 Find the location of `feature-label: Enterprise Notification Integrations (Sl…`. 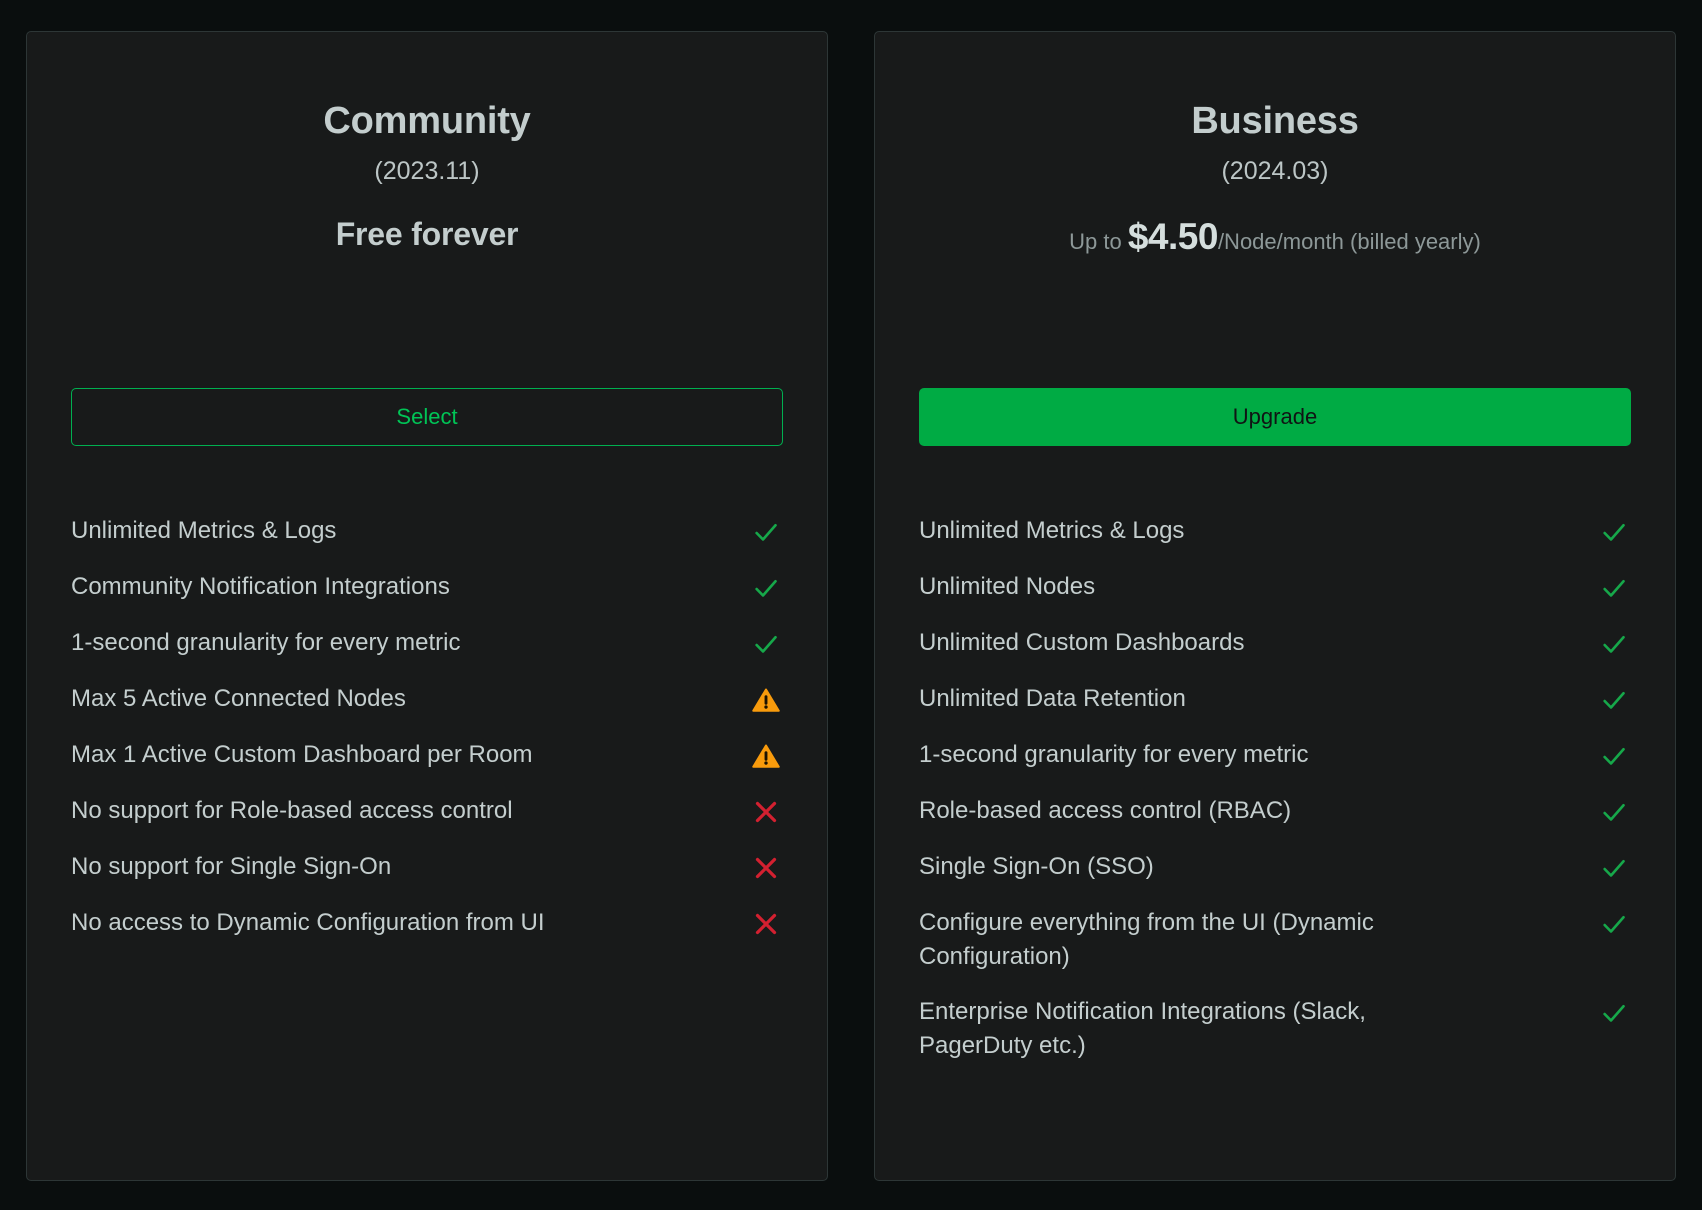

feature-label: Enterprise Notification Integrations (Sl… is located at coordinates (1142, 1028).